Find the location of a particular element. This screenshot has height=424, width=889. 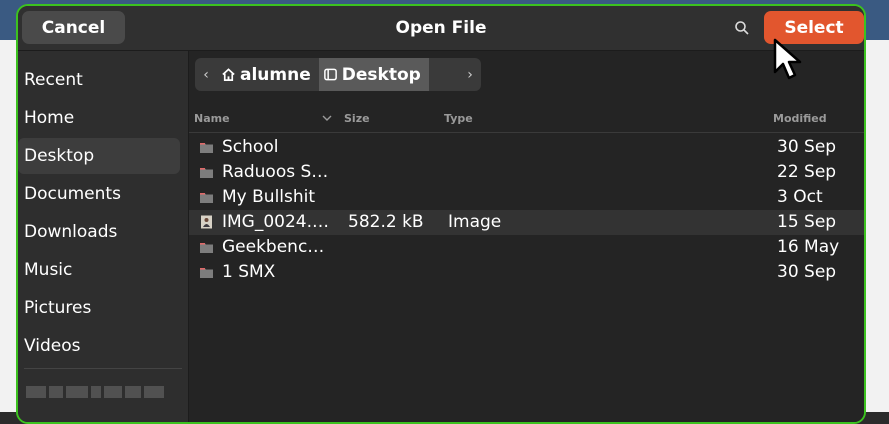

sidebar-separator is located at coordinates (103, 368).